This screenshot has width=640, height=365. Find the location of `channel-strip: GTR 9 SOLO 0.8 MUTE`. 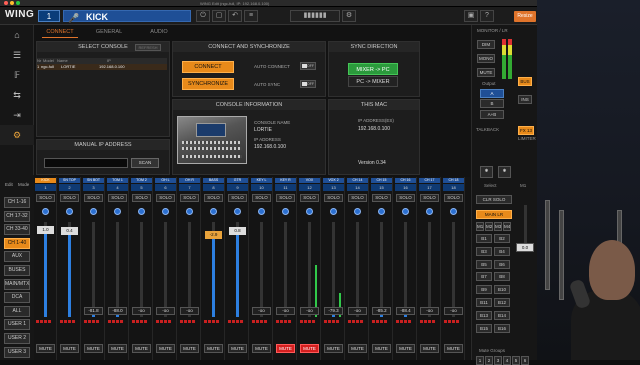

channel-strip: GTR 9 SOLO 0.8 MUTE is located at coordinates (237, 268).